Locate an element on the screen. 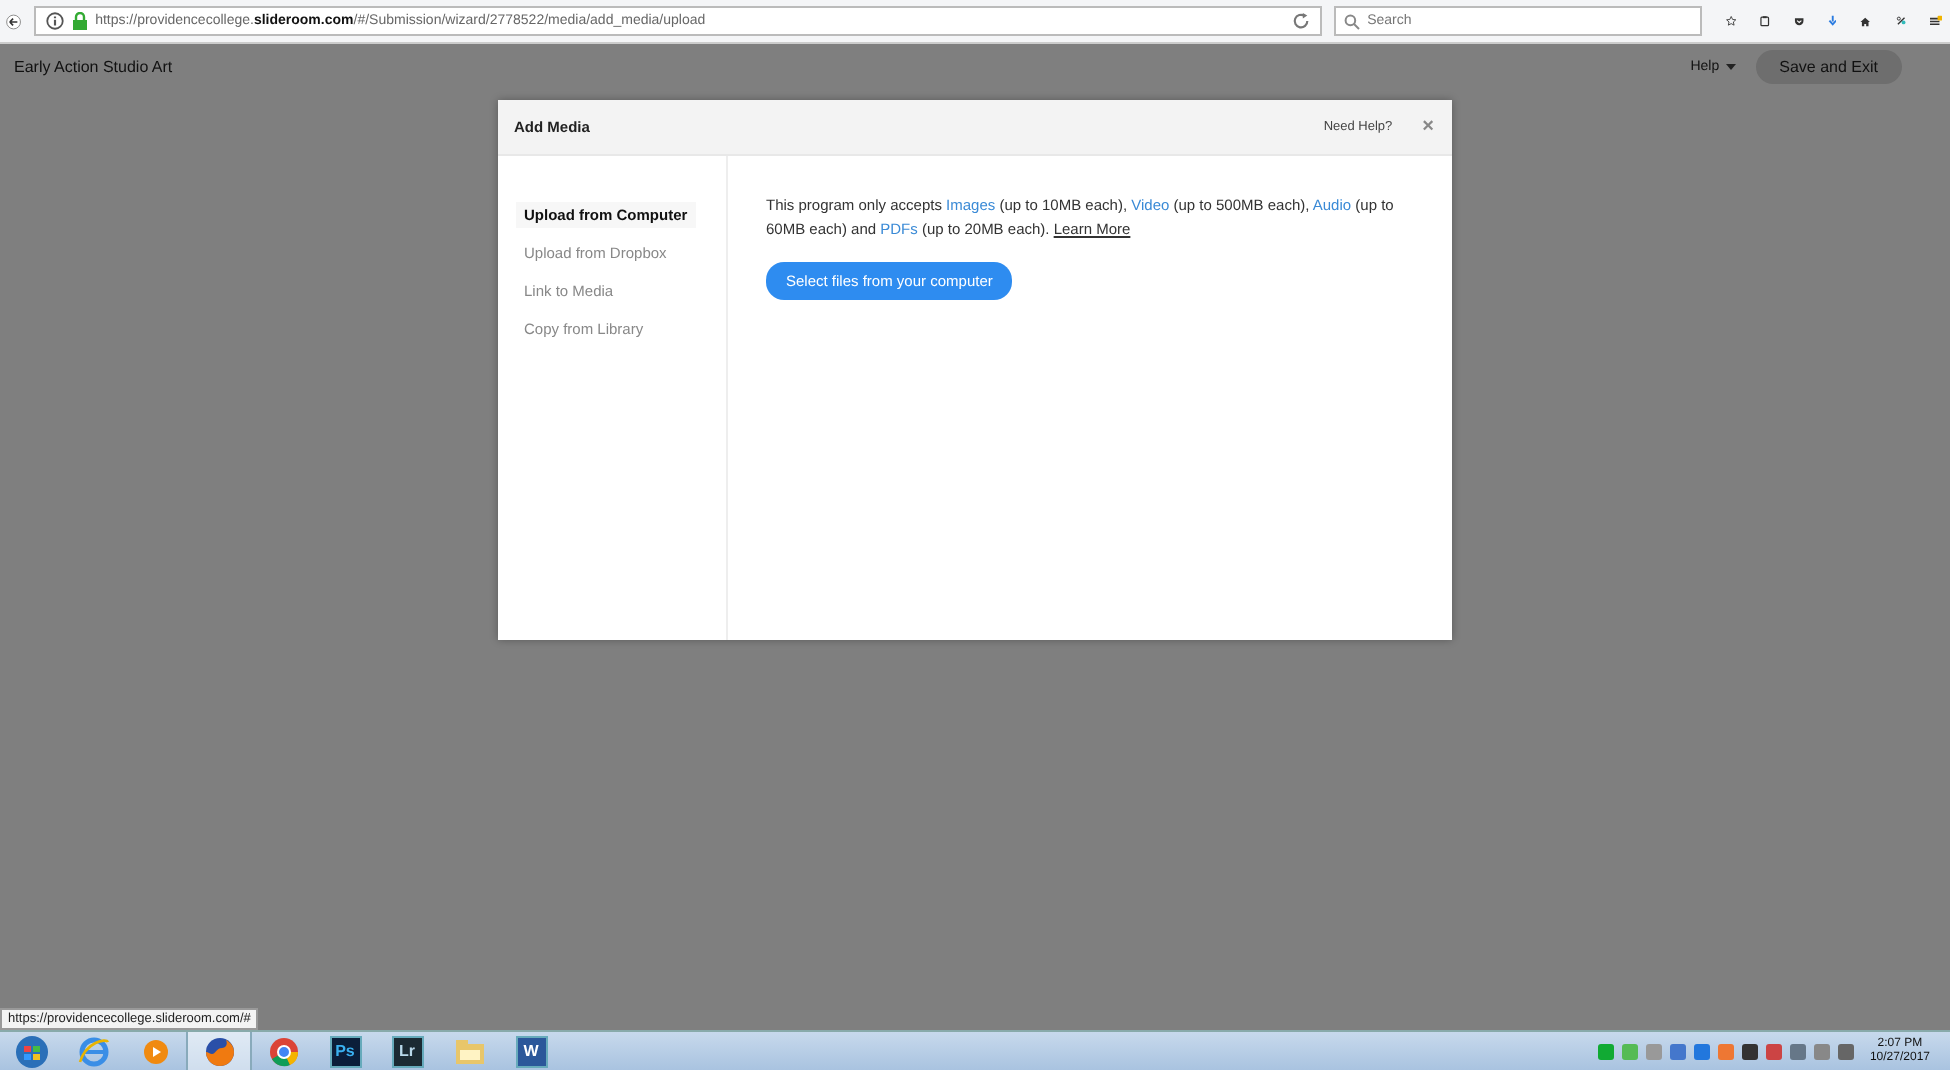 This screenshot has width=1950, height=1070. photo-editor-icon: Ps is located at coordinates (345, 1051).